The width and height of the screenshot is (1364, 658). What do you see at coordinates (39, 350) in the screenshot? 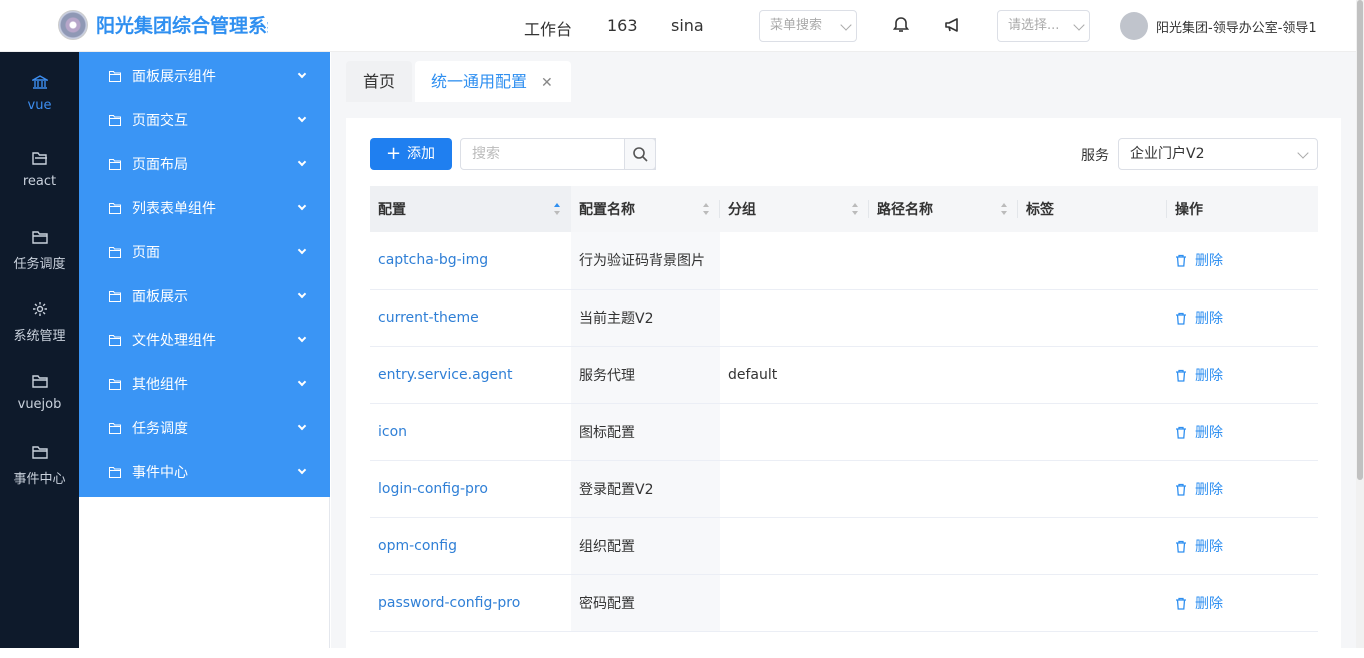
I see `sidebar: vue react 任务调度 系统管理 vuejob 事件中心` at bounding box center [39, 350].